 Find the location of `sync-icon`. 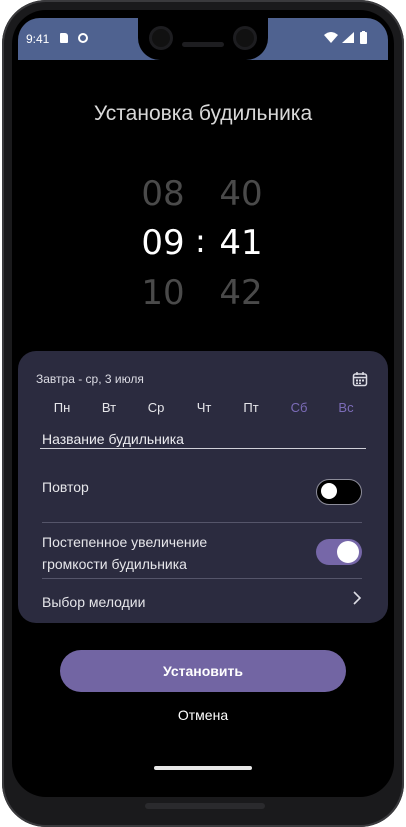

sync-icon is located at coordinates (83, 38).